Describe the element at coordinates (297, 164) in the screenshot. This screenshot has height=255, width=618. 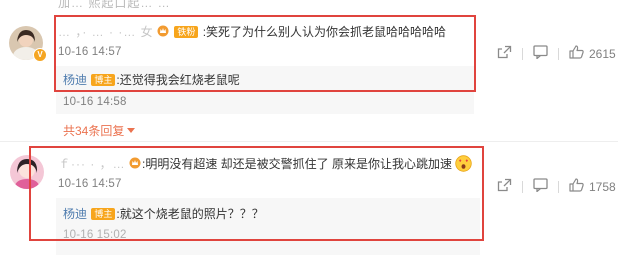
I see `comment-text: :明明没有超速 却还是被交警抓住了 原来是你让我心跳加速` at that location.